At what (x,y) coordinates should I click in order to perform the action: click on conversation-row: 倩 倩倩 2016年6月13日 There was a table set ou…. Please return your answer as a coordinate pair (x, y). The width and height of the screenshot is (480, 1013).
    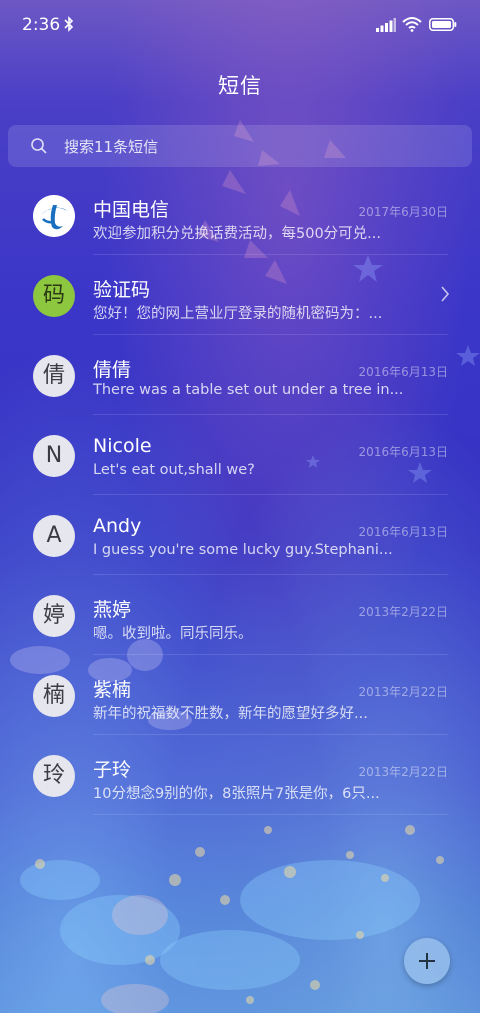
    Looking at the image, I should click on (240, 375).